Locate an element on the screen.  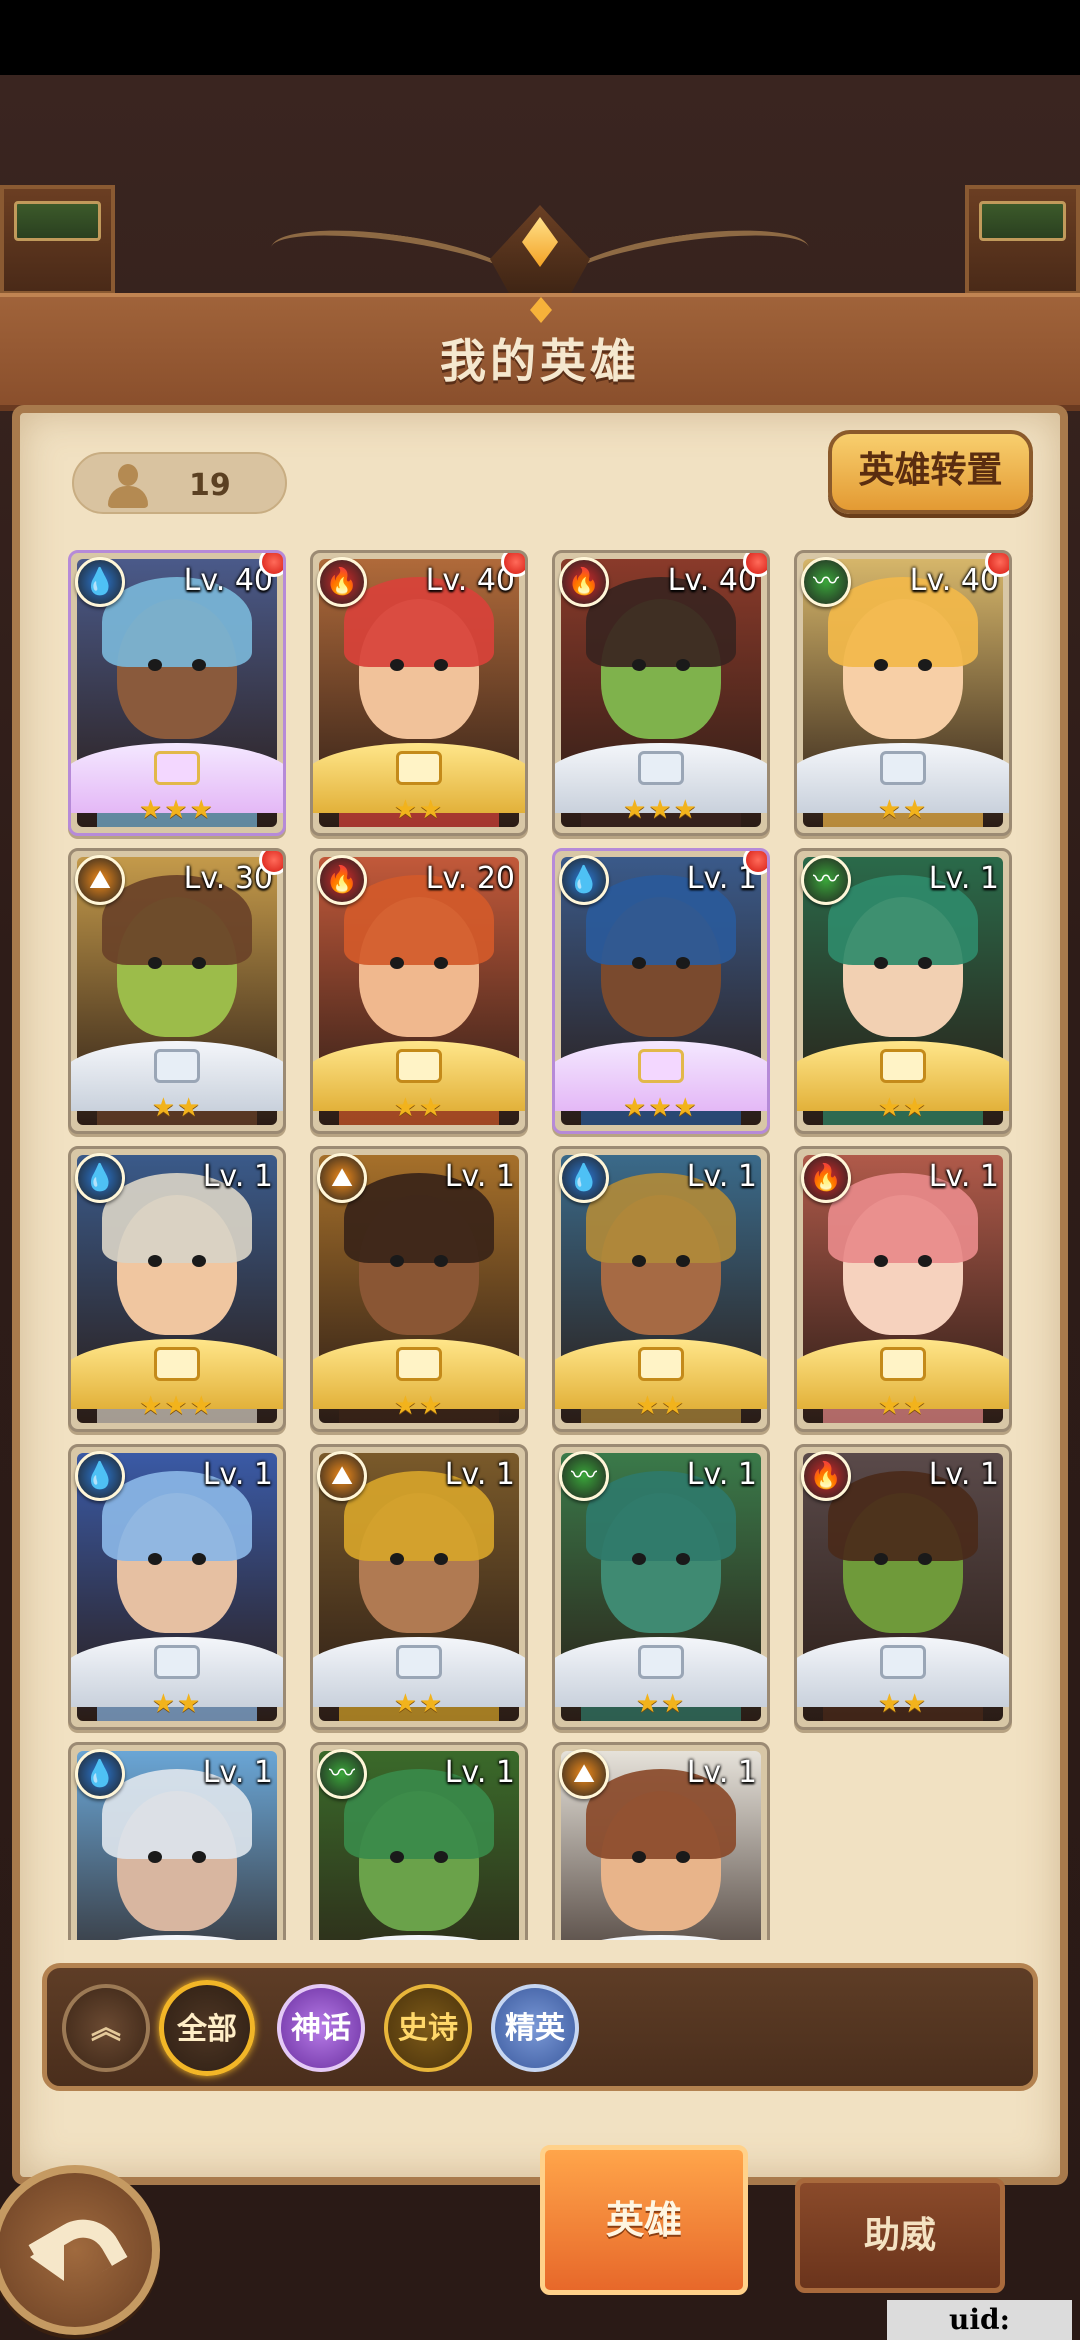
title-bar: 我的英雄 is located at coordinates (540, 352).